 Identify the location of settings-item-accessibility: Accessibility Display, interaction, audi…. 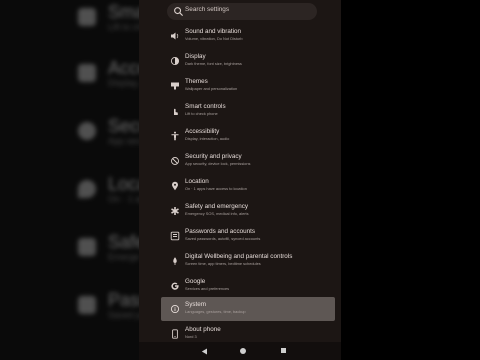
(242, 139).